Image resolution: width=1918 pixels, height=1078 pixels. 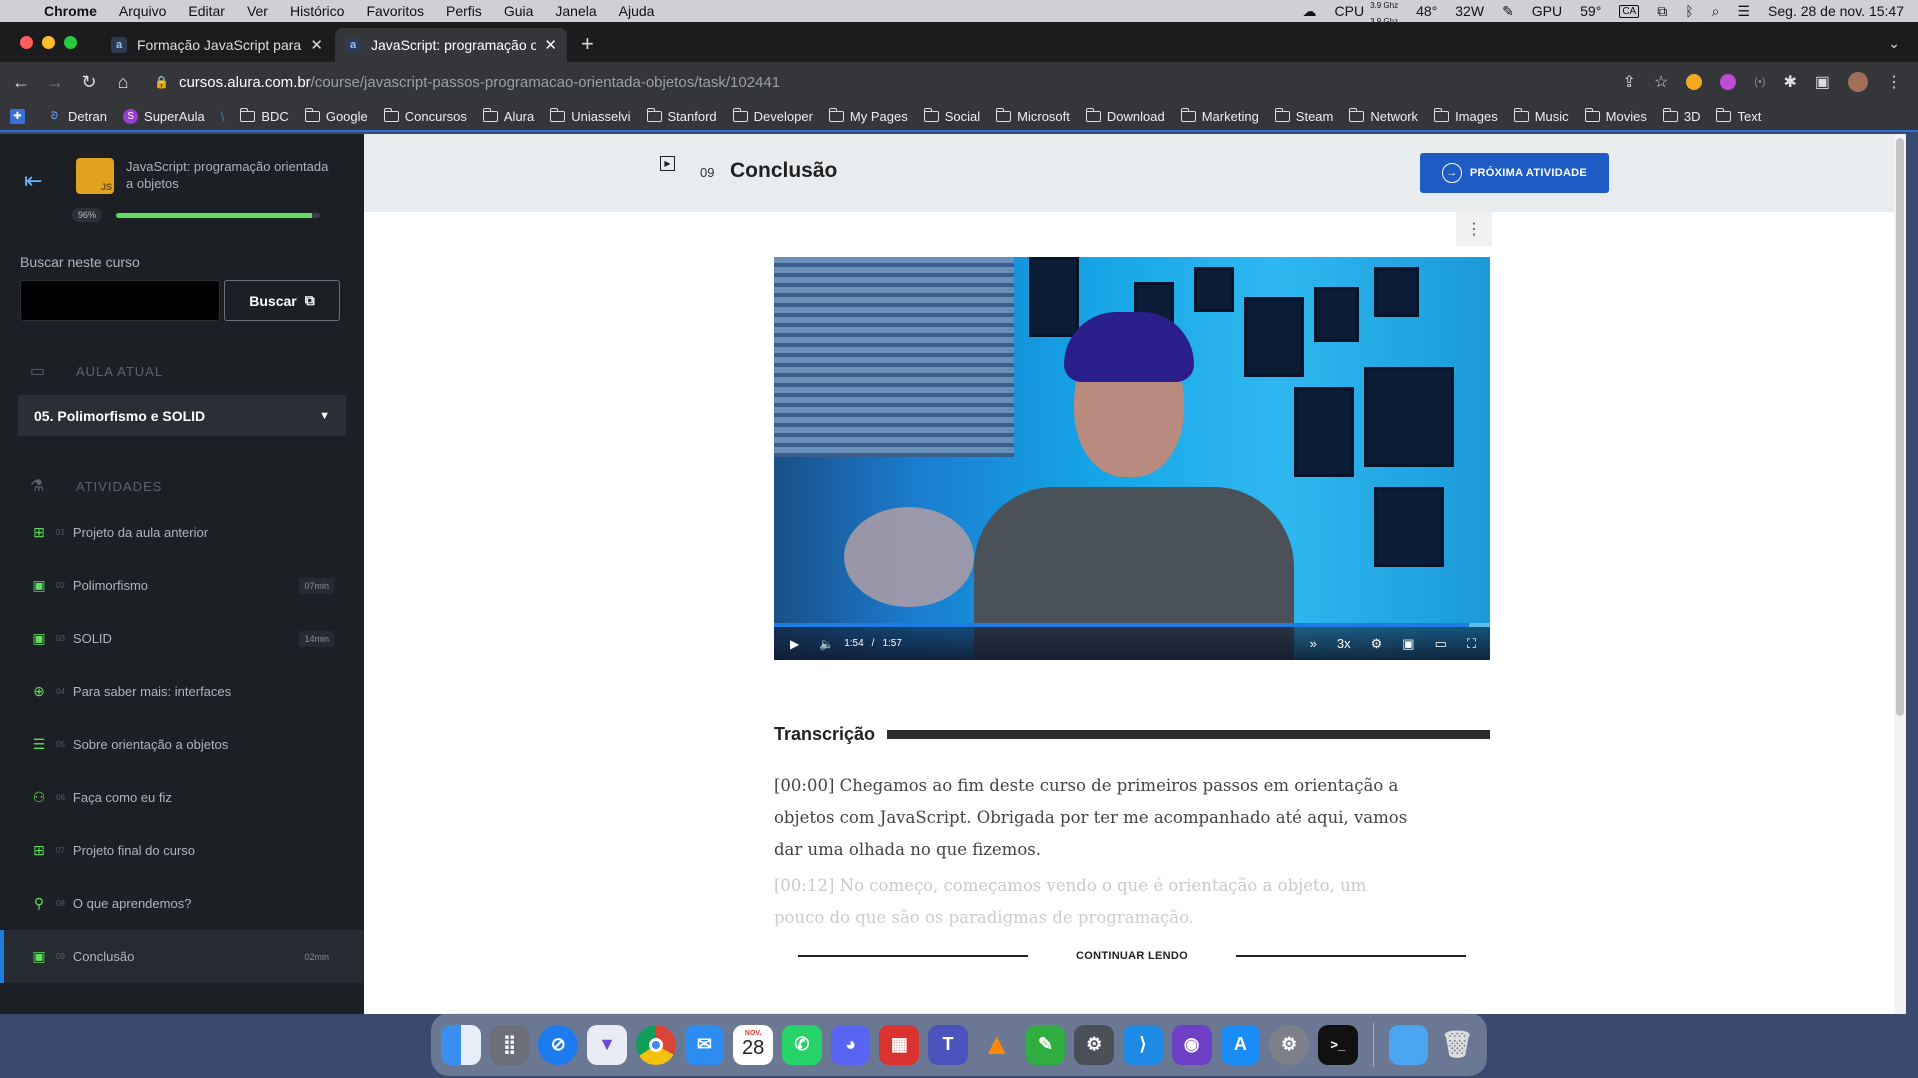 I want to click on activity-item-current: ▣ 09 Conclusão 02min, so click(x=182, y=956).